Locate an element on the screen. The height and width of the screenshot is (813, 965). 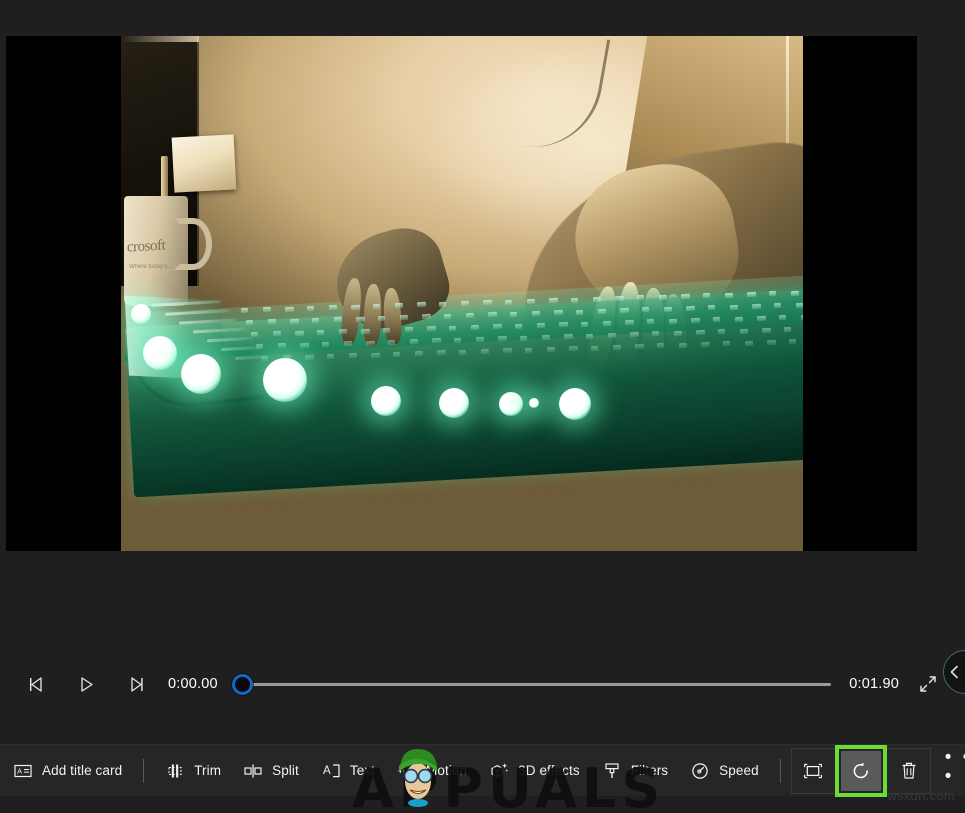
next-frame-button is located at coordinates (136, 684).